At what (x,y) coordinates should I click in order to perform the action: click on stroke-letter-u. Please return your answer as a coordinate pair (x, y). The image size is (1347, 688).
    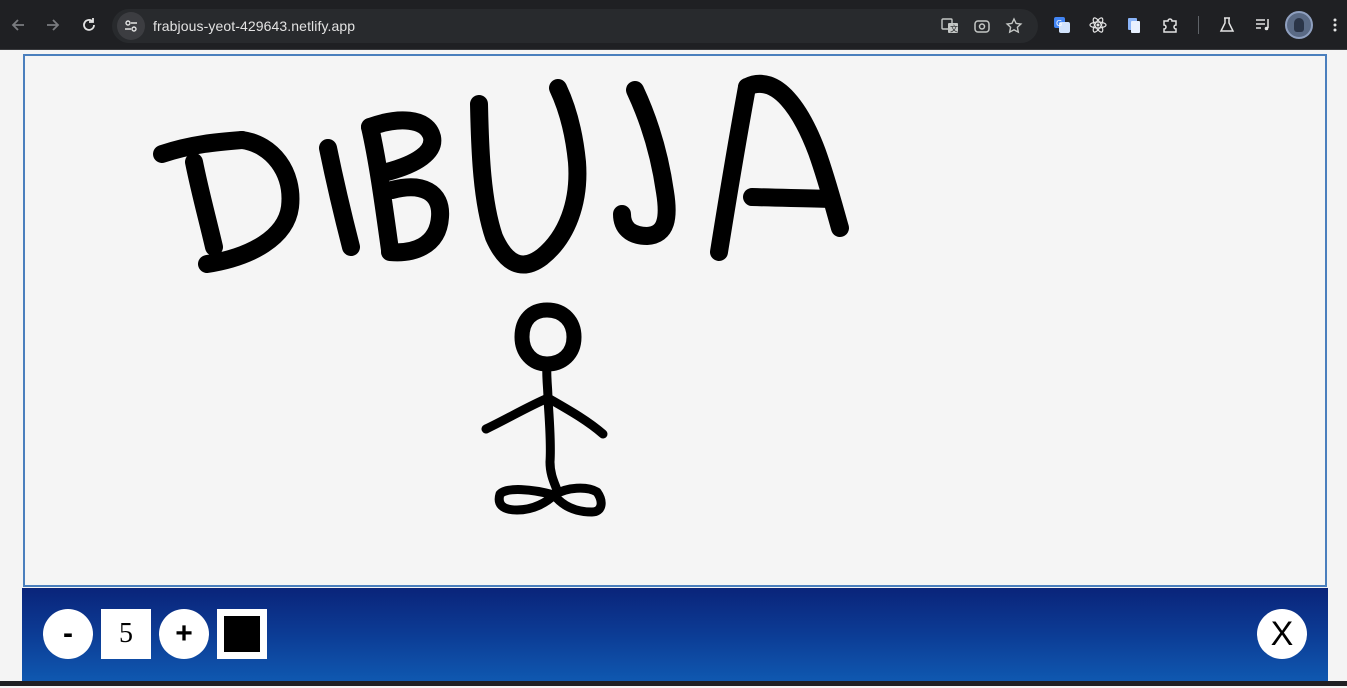
    Looking at the image, I should click on (528, 176).